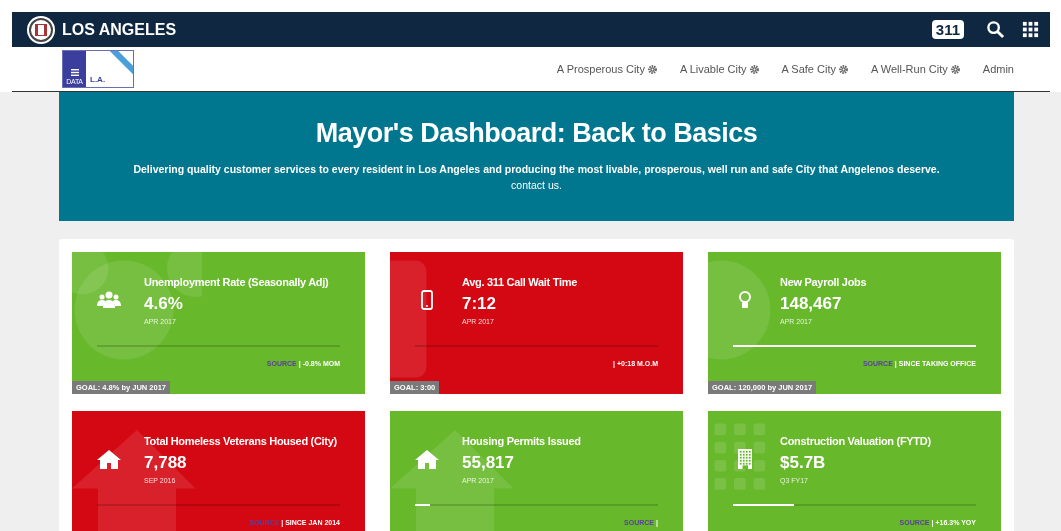 This screenshot has width=1061, height=531. What do you see at coordinates (1030, 29) in the screenshot?
I see `apps-grid-icon` at bounding box center [1030, 29].